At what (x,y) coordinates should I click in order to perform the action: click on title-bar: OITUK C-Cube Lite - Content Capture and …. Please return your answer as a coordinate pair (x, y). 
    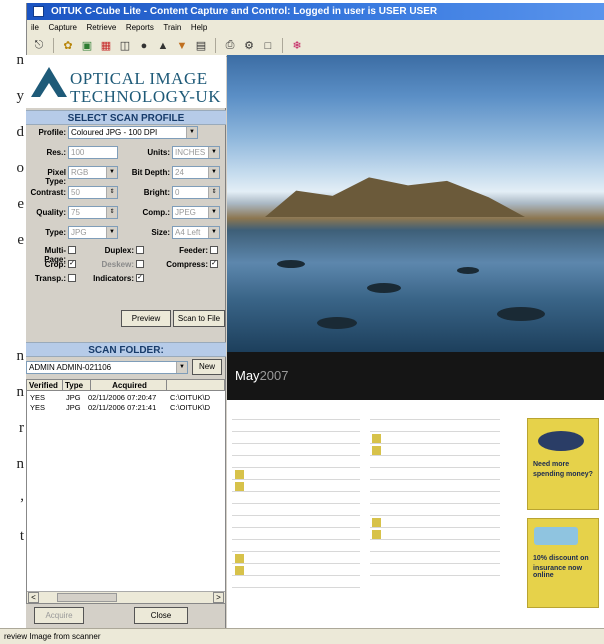
    Looking at the image, I should click on (315, 11).